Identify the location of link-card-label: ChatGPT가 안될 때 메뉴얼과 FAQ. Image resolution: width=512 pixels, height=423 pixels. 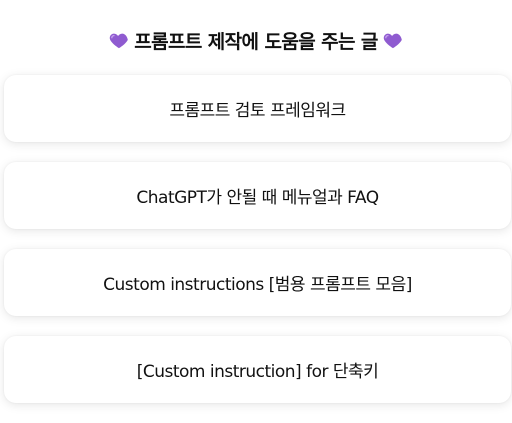
(257, 198).